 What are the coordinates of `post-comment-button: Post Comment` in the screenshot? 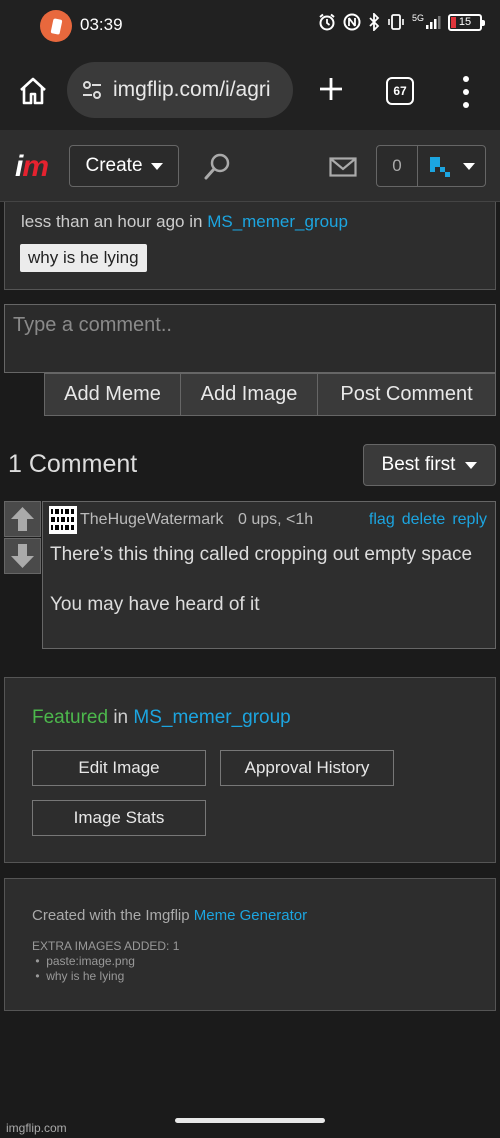 It's located at (407, 394).